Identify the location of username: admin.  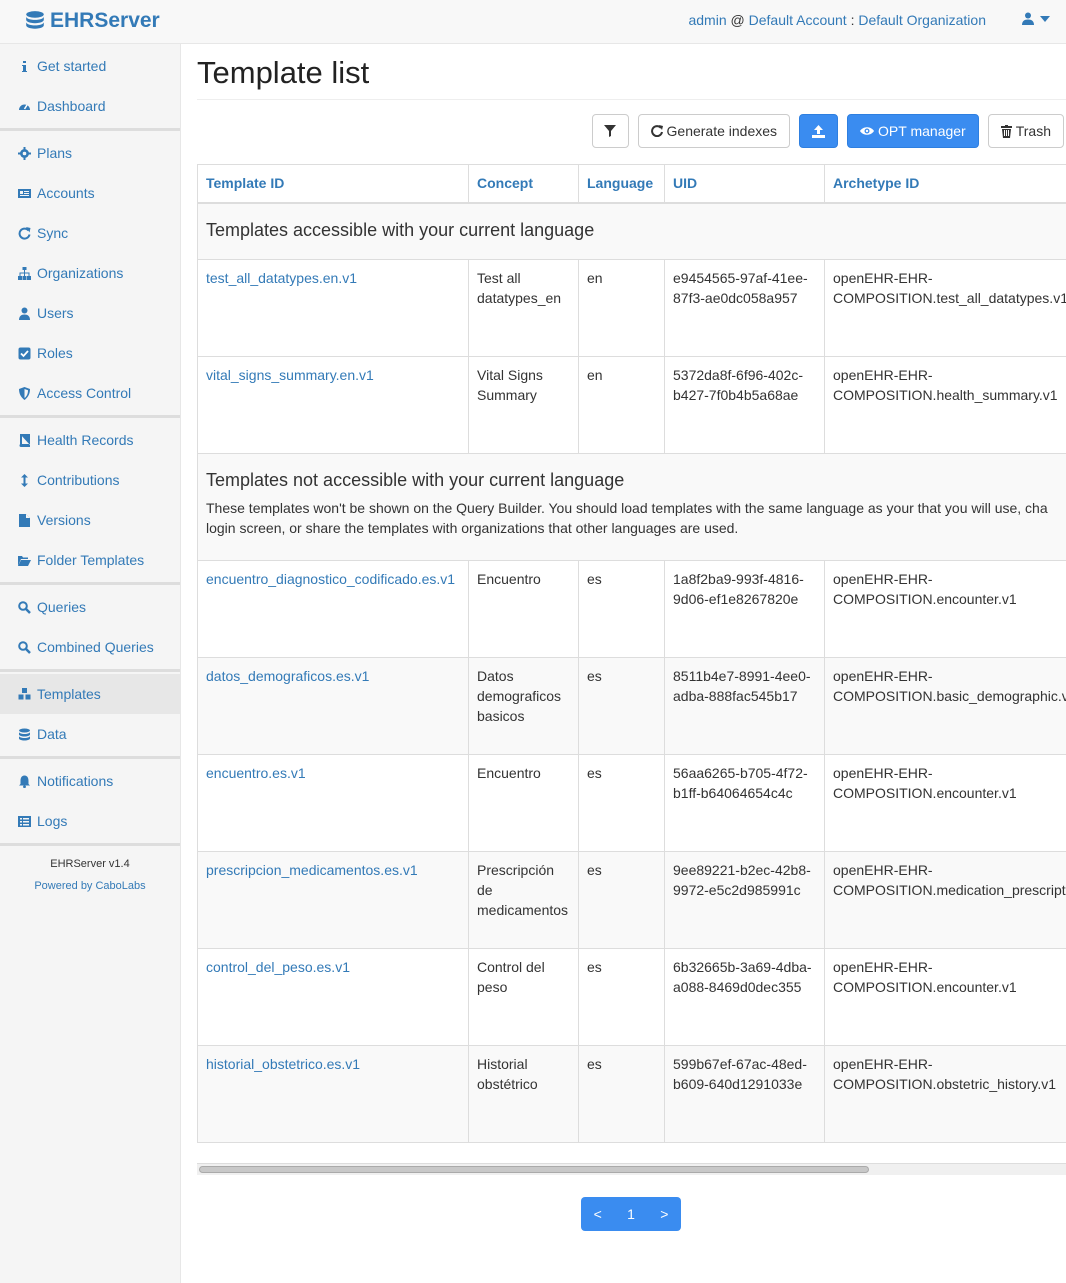
(707, 20).